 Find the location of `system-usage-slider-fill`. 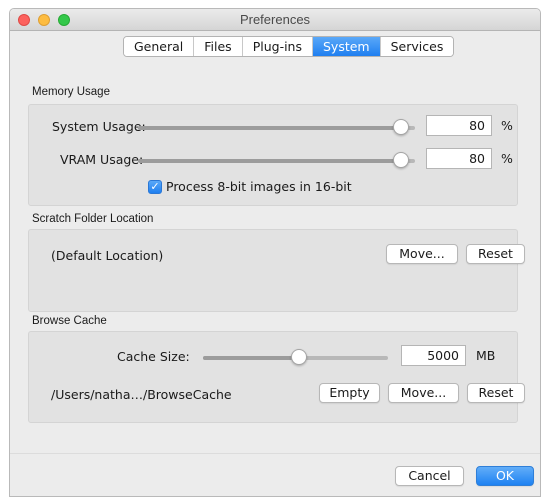

system-usage-slider-fill is located at coordinates (270, 128).